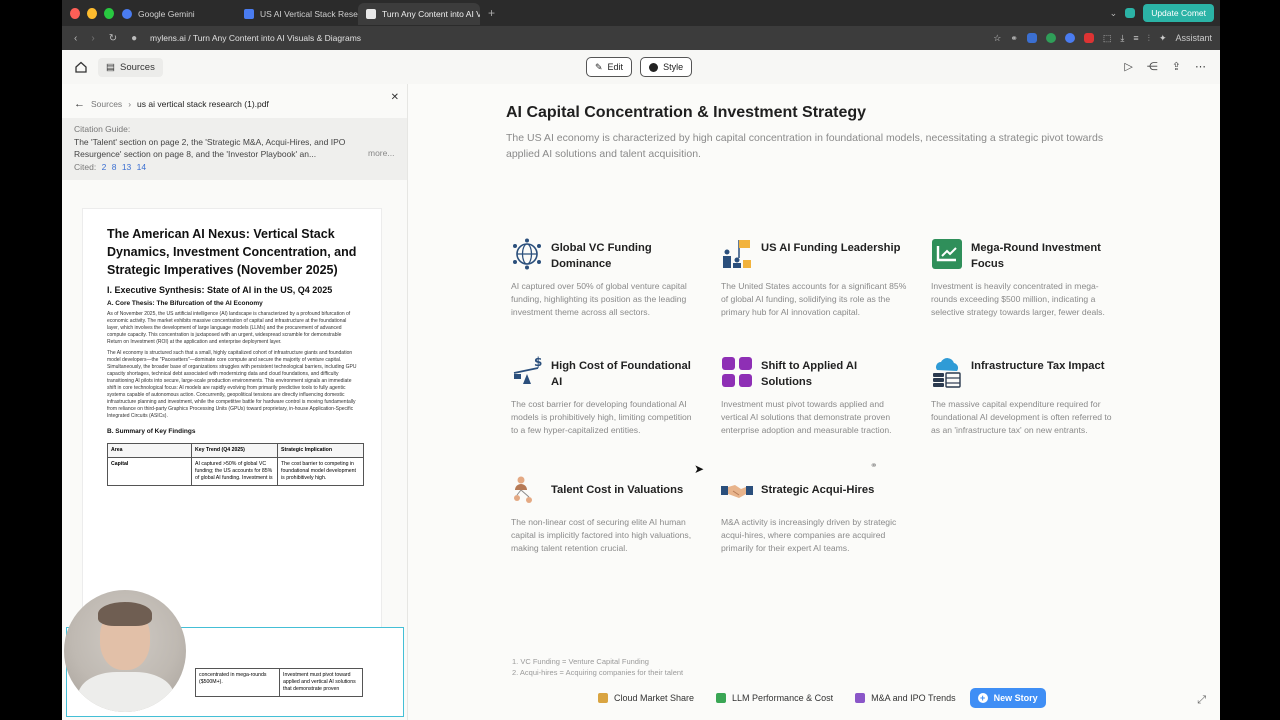 The width and height of the screenshot is (1280, 720). What do you see at coordinates (395, 97) in the screenshot?
I see `close-pane-icon: ✕` at bounding box center [395, 97].